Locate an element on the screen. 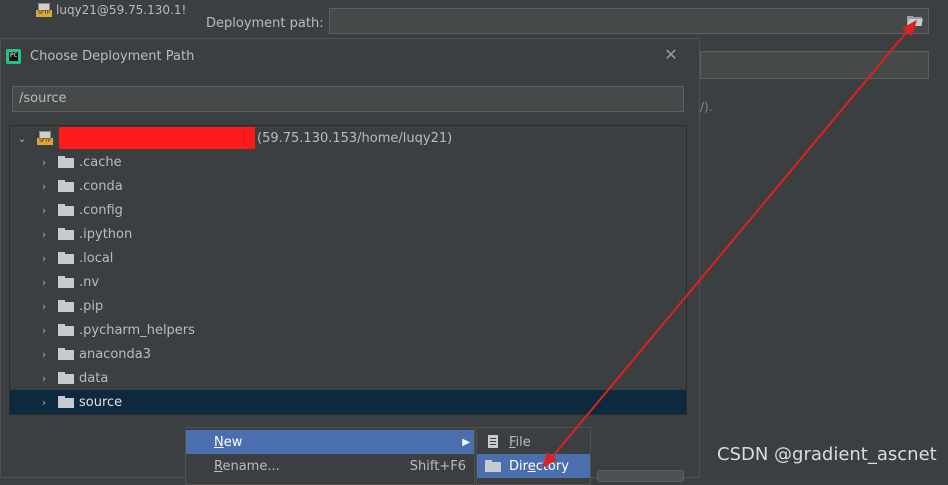 The height and width of the screenshot is (485, 948). menu-item-label: New is located at coordinates (228, 442).